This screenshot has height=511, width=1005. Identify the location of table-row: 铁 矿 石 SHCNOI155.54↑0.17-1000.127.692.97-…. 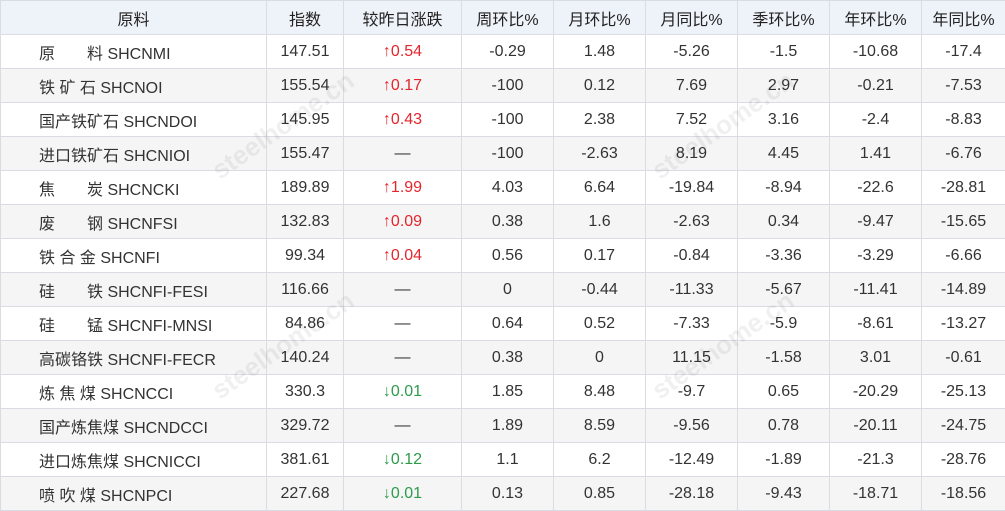
(503, 86).